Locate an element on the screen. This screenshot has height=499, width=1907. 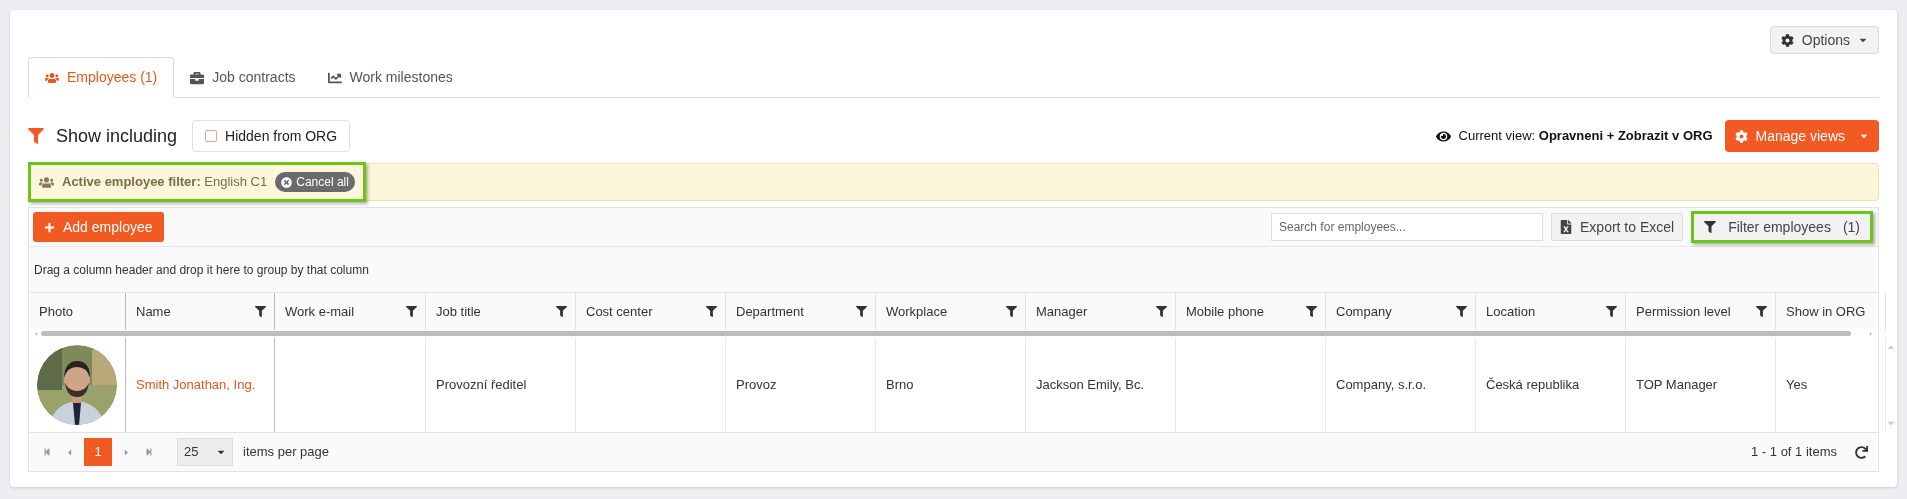
show-including-label: Show including is located at coordinates (117, 136).